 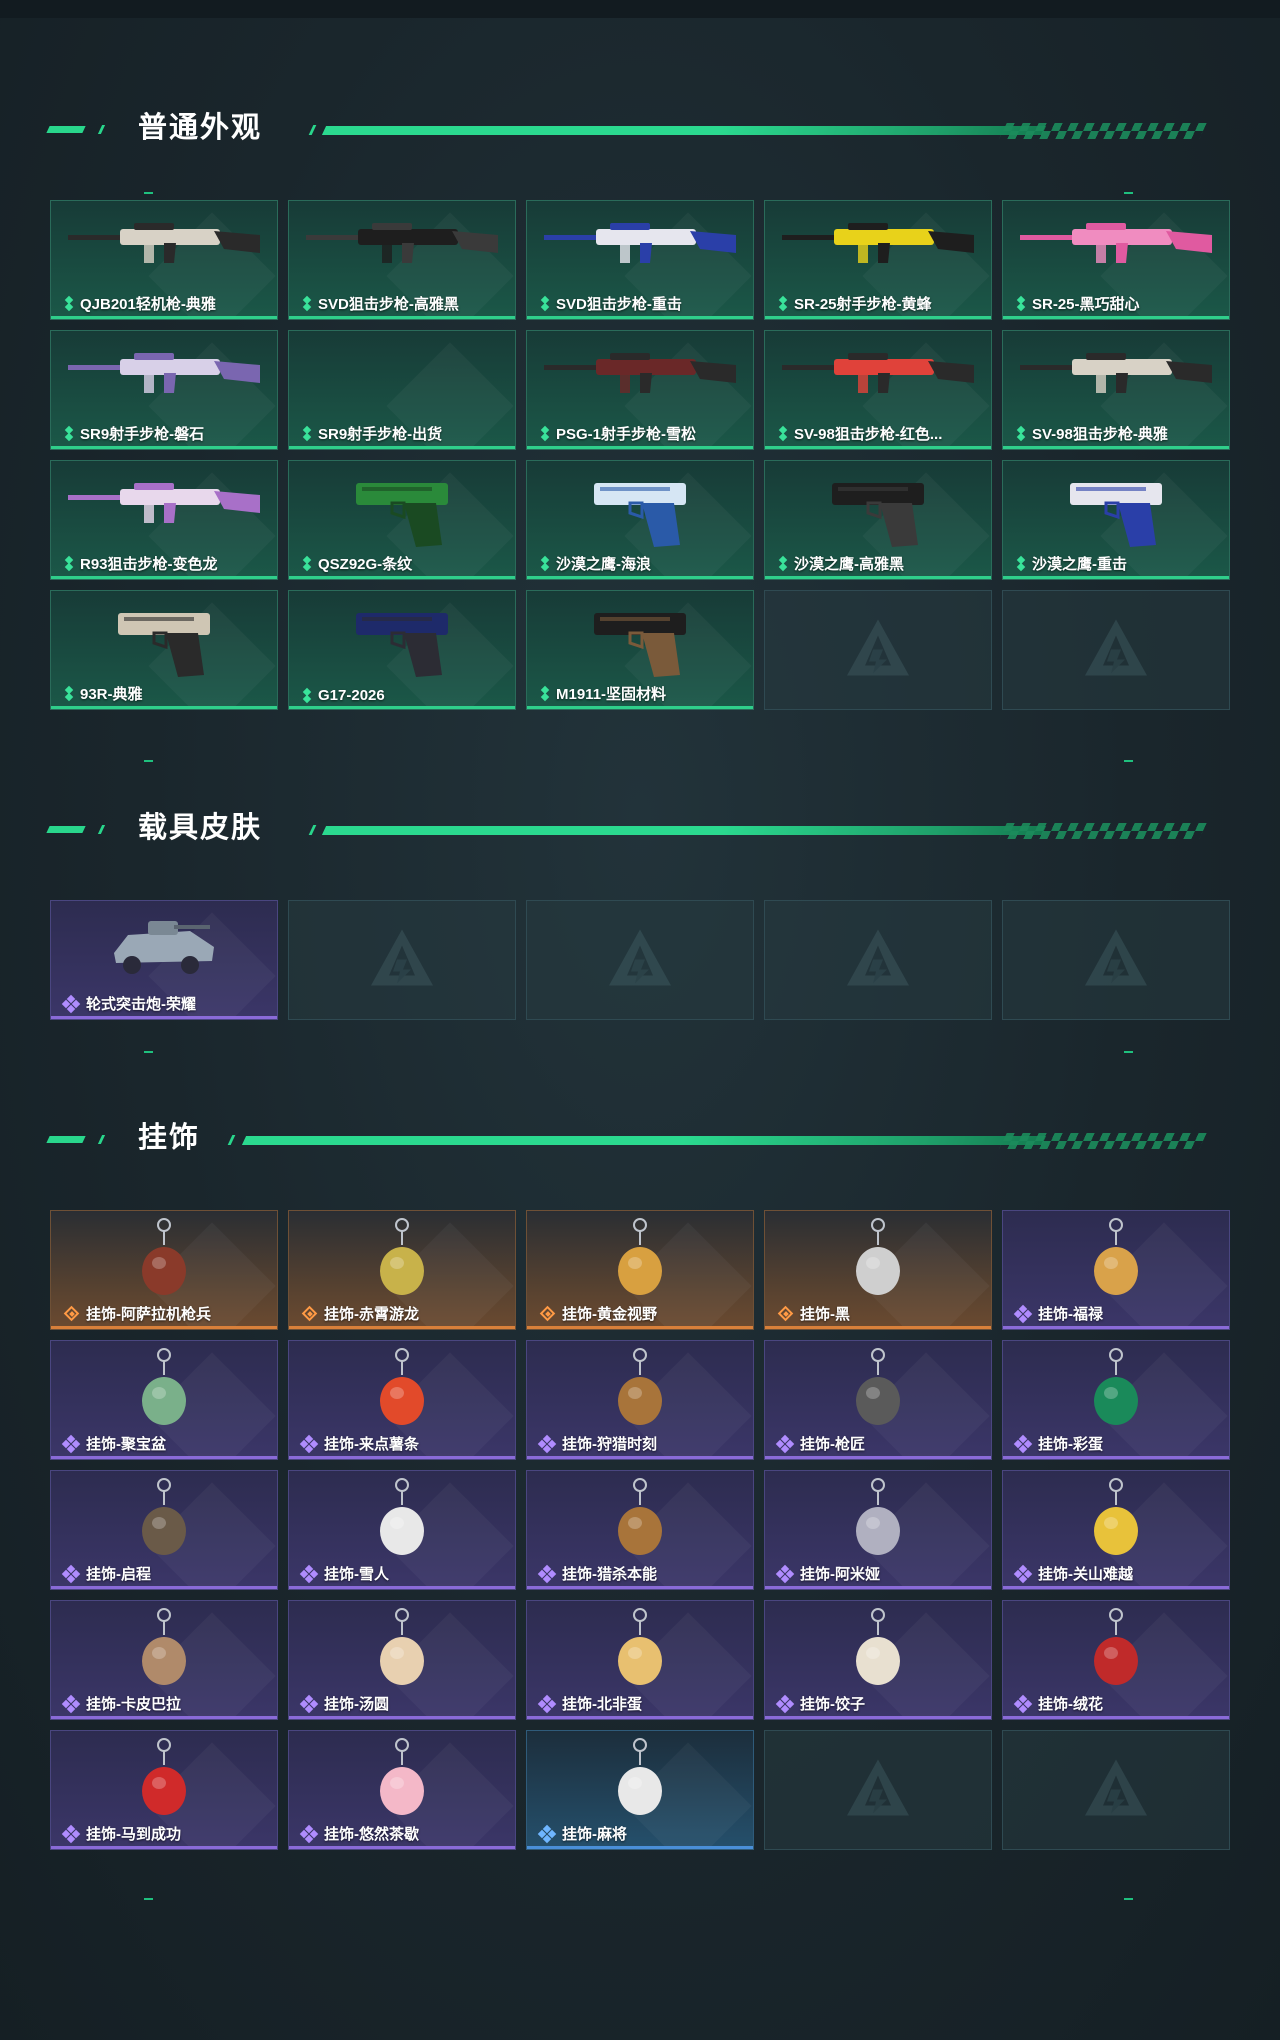 What do you see at coordinates (402, 390) in the screenshot?
I see `item-card: SR9射手步枪-出货` at bounding box center [402, 390].